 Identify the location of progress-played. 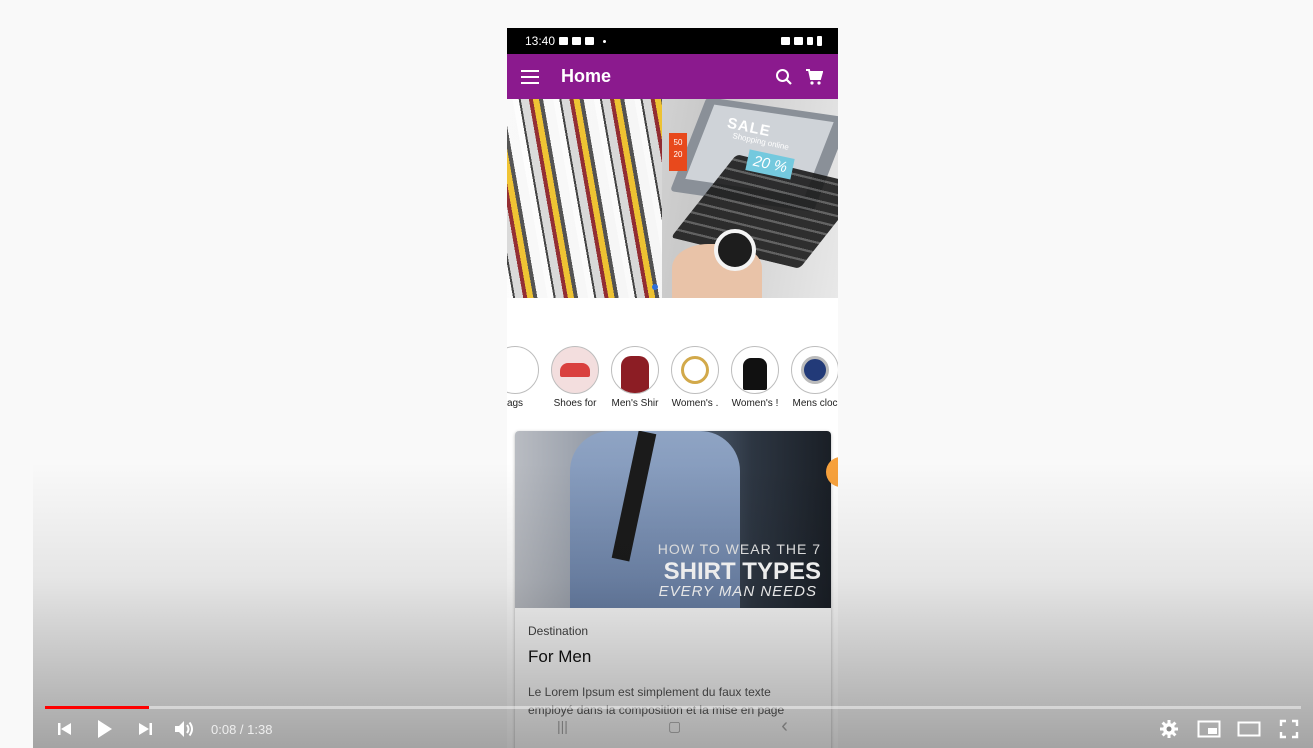
(97, 707).